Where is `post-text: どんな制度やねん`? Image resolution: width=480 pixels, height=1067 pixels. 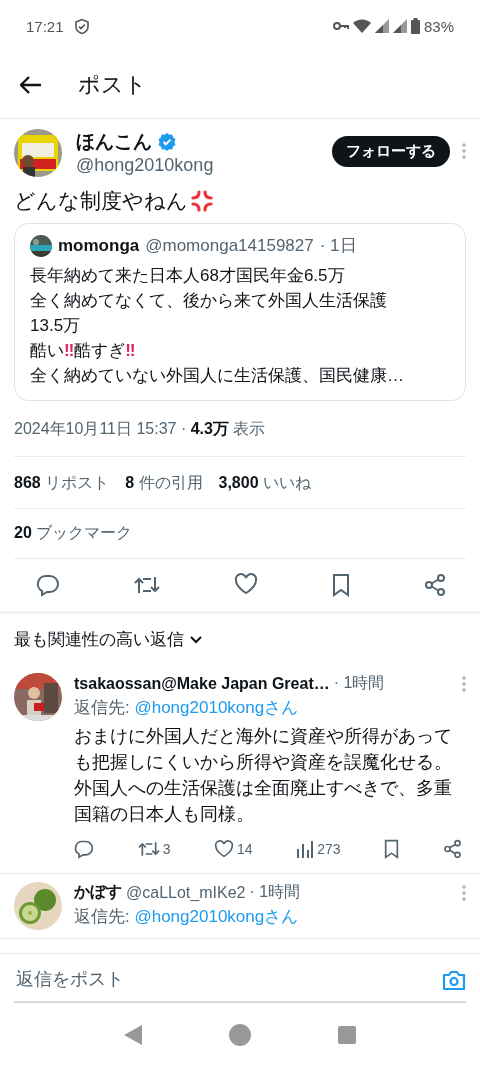 post-text: どんな制度やねん is located at coordinates (101, 201).